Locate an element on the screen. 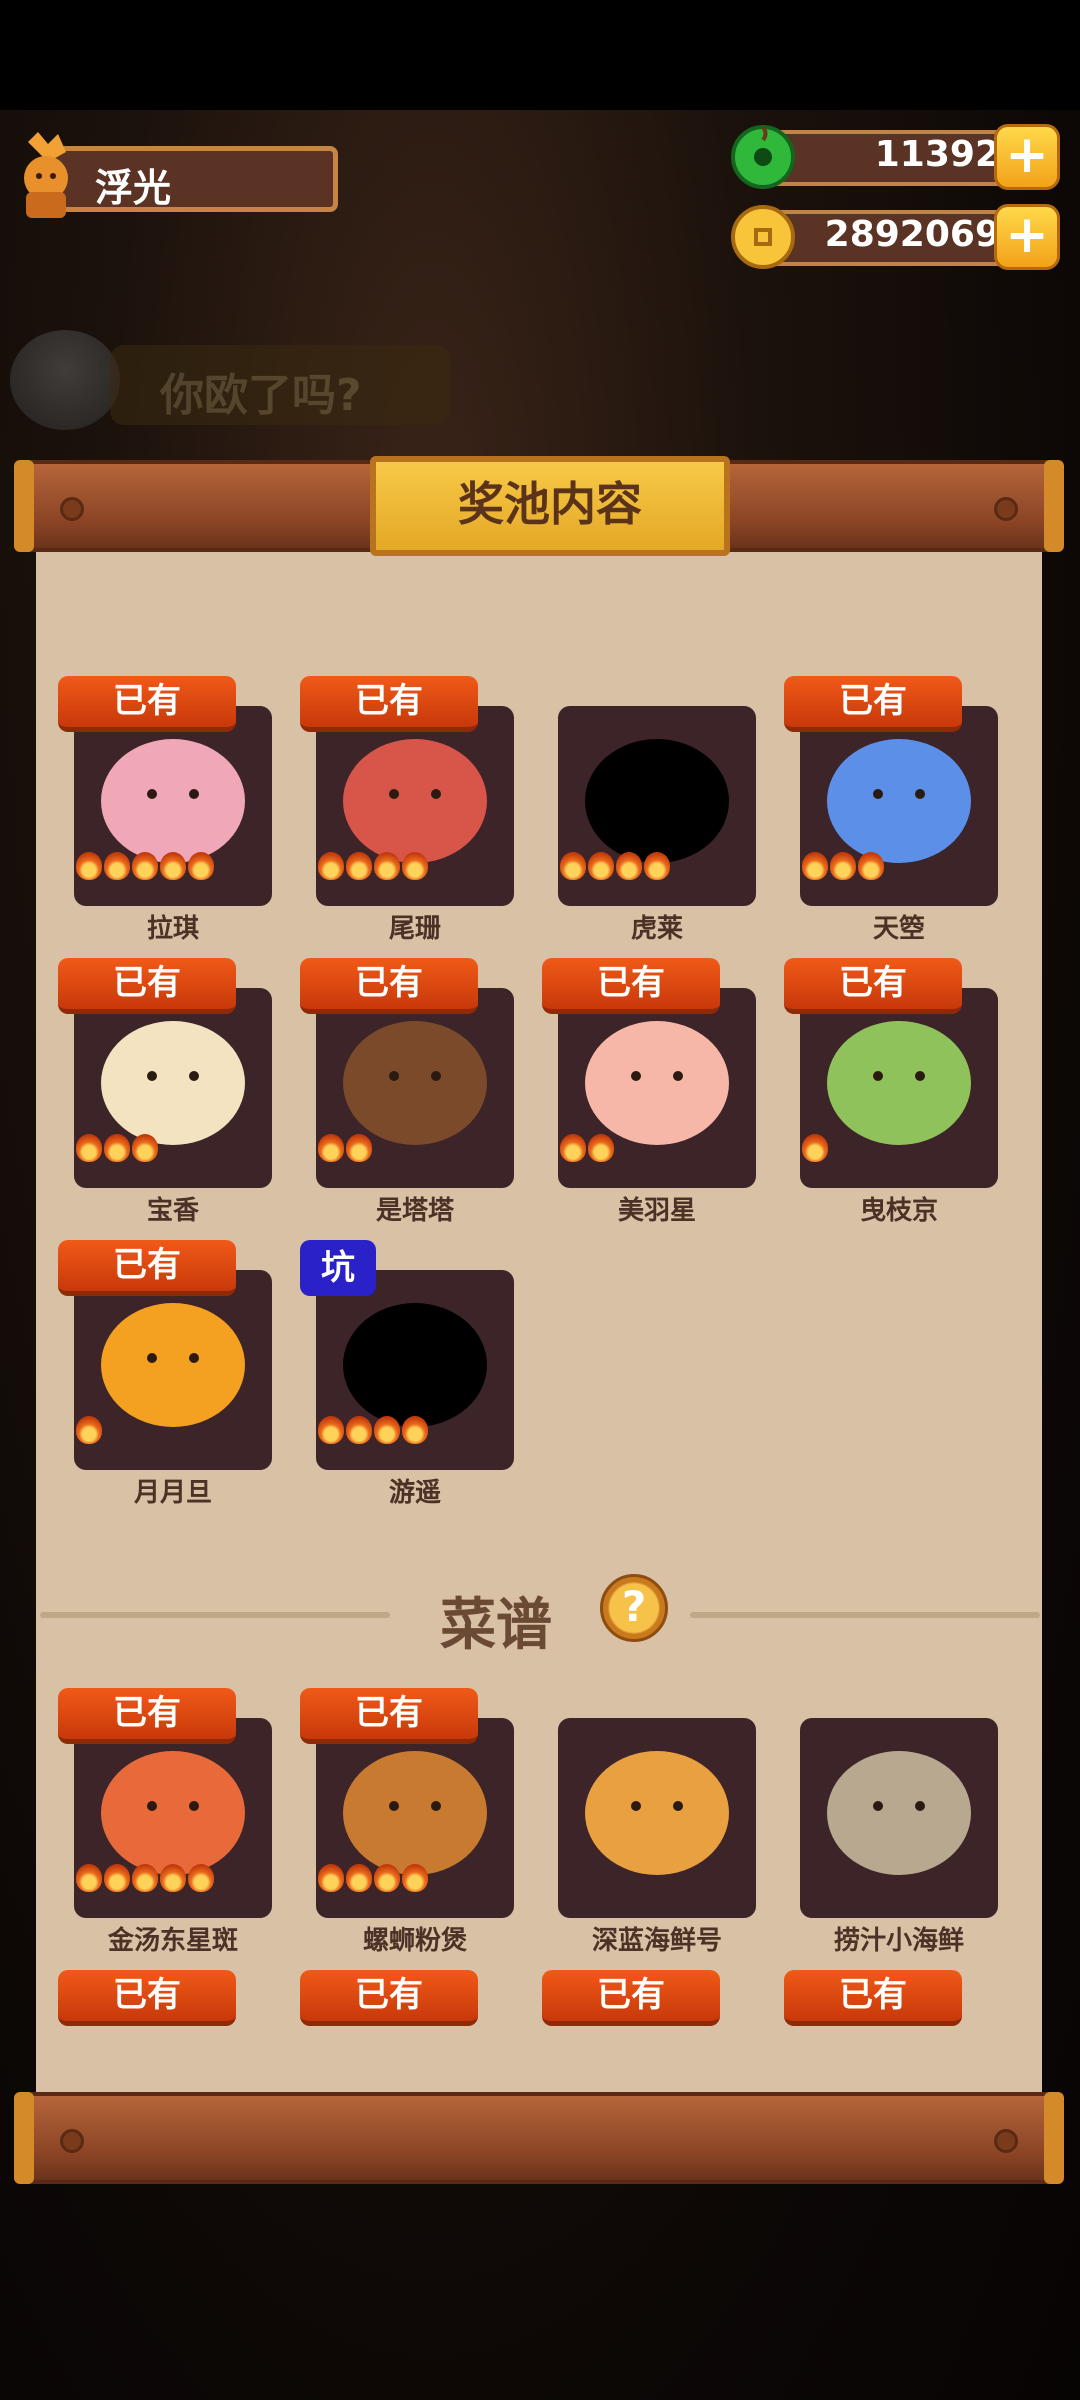 Image resolution: width=1080 pixels, height=2400 pixels. recipe-card: 已有金汤东星斑 is located at coordinates (165, 1822).